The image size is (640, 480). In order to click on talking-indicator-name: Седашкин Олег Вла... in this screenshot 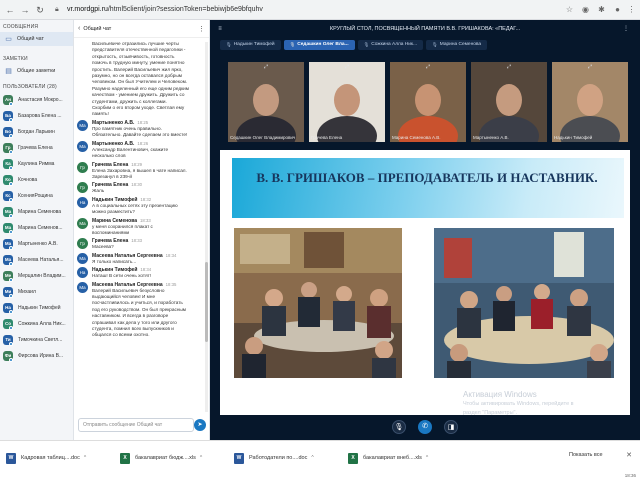, I will do `click(323, 44)`.